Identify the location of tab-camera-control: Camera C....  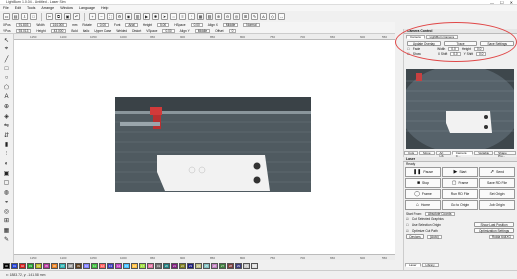
(462, 154).